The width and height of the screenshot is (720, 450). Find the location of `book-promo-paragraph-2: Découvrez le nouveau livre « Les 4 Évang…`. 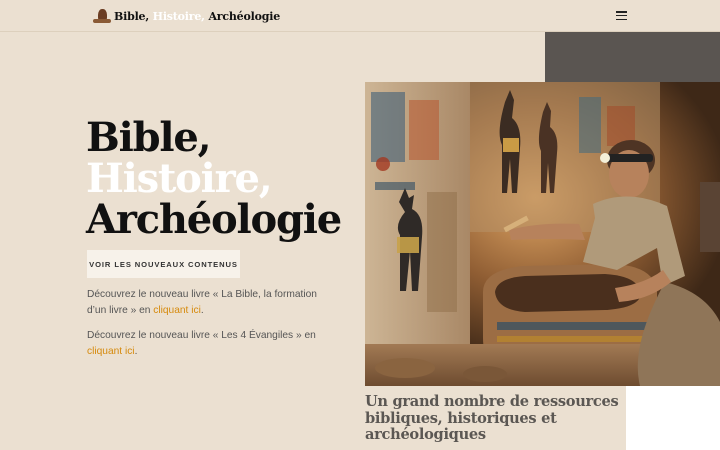

book-promo-paragraph-2: Découvrez le nouveau livre « Les 4 Évang… is located at coordinates (212, 344).